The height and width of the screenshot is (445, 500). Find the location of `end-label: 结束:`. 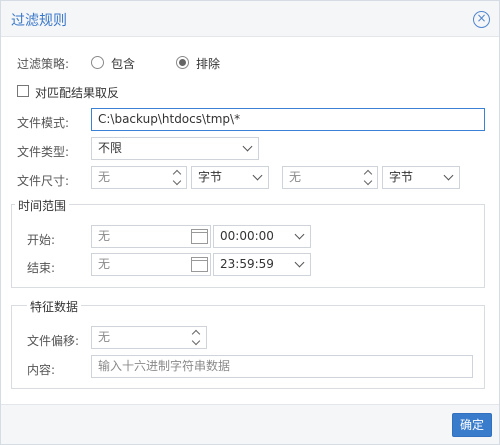

end-label: 结束: is located at coordinates (41, 268).